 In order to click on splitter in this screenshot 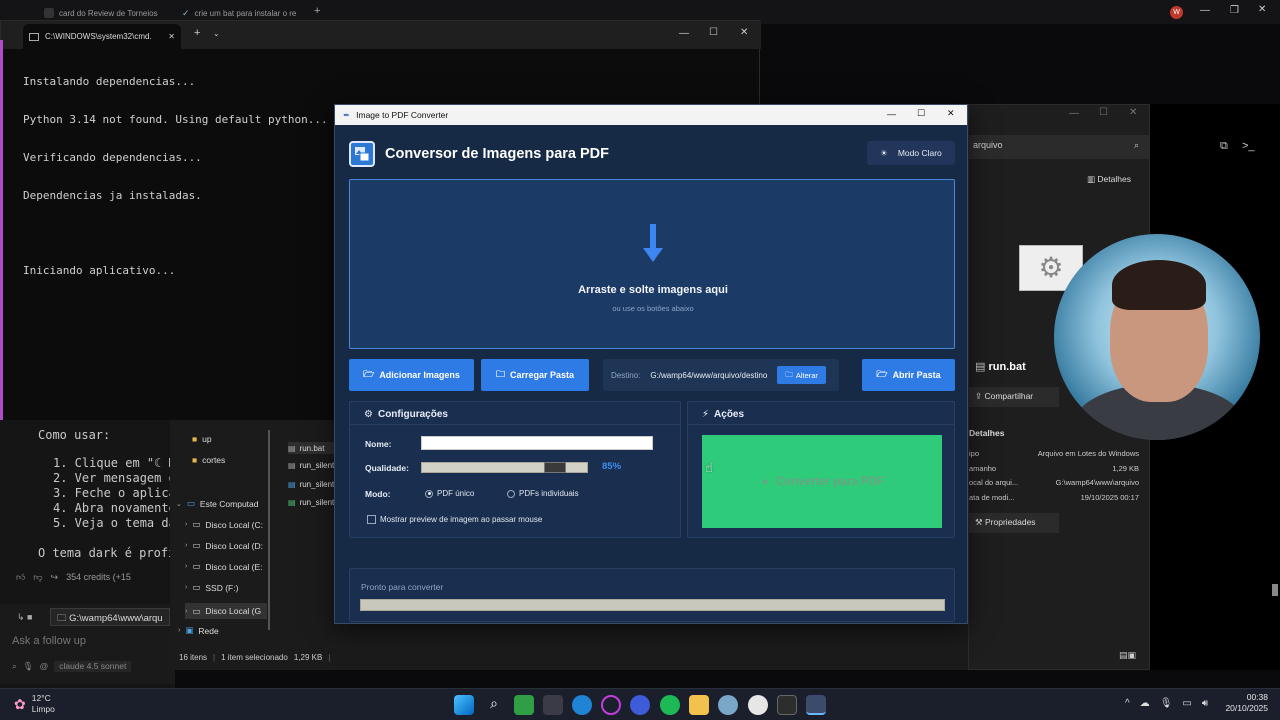, I will do `click(269, 530)`.